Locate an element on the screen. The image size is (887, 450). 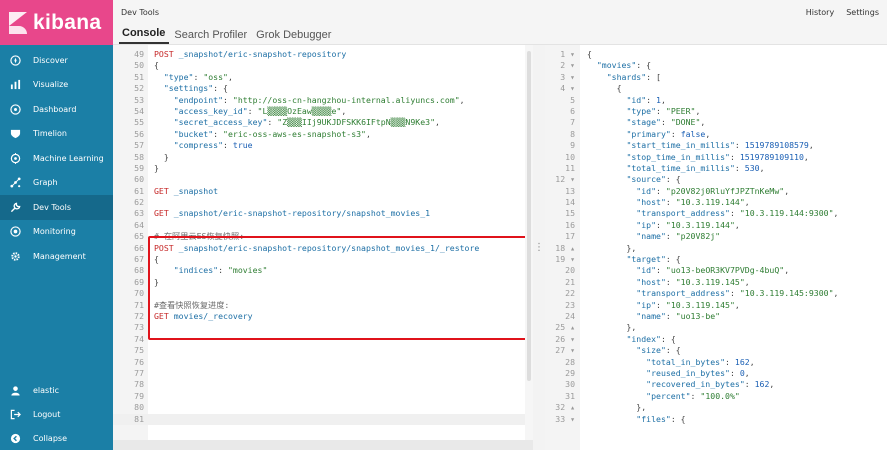
code-line: 79 is located at coordinates (323, 396).